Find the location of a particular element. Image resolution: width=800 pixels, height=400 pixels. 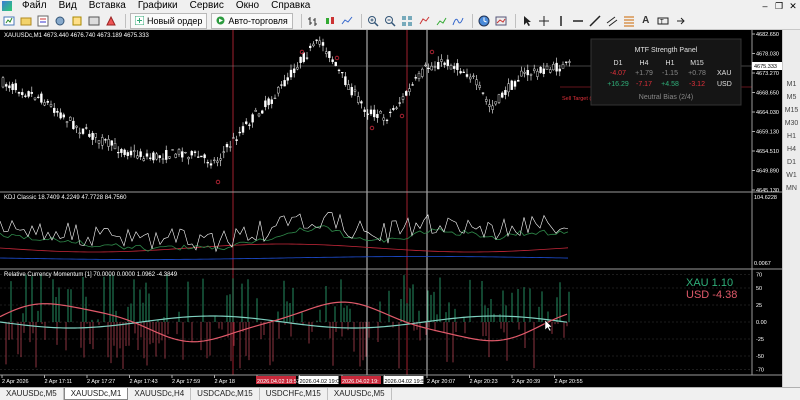

templates-icon is located at coordinates (501, 21).